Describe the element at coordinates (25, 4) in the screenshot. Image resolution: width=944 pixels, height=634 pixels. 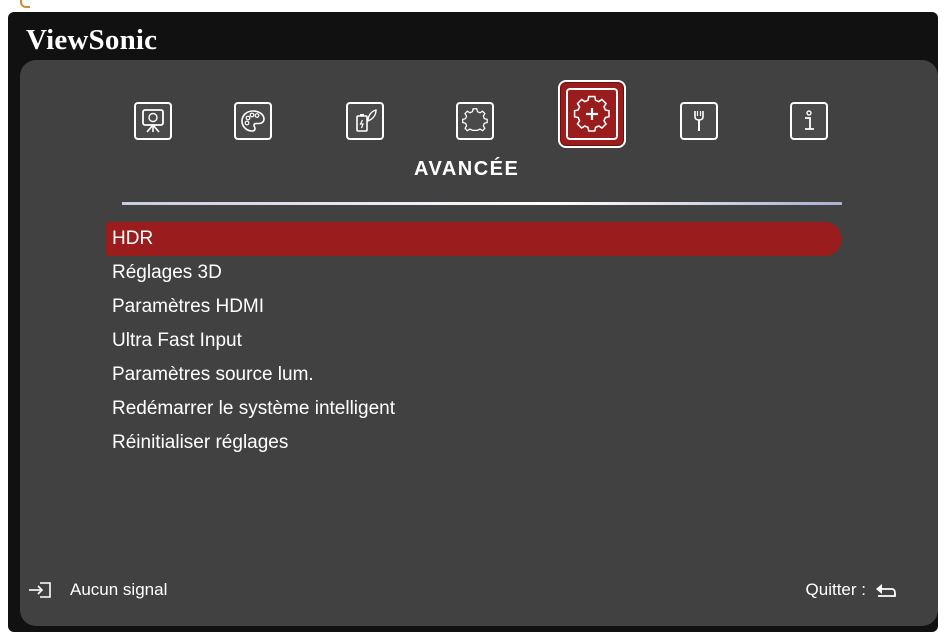
I see `corner-mark` at that location.